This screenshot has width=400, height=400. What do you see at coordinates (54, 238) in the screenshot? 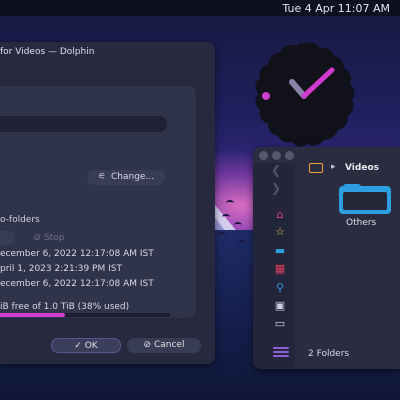
I see `stop-button-label: Stop` at bounding box center [54, 238].